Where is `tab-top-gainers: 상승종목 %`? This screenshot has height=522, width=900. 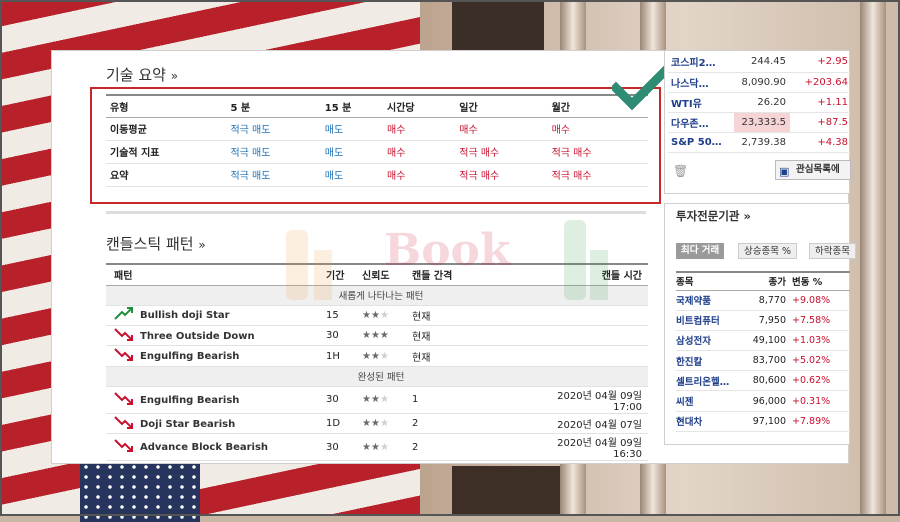
tab-top-gainers: 상승종목 % is located at coordinates (768, 251).